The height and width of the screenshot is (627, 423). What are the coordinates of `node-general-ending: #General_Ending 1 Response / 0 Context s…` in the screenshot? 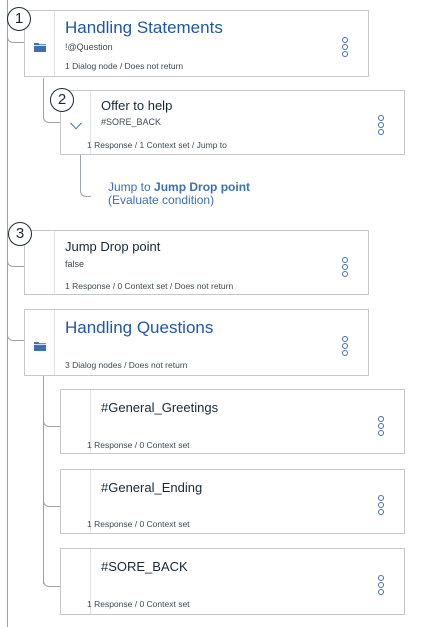 It's located at (232, 501).